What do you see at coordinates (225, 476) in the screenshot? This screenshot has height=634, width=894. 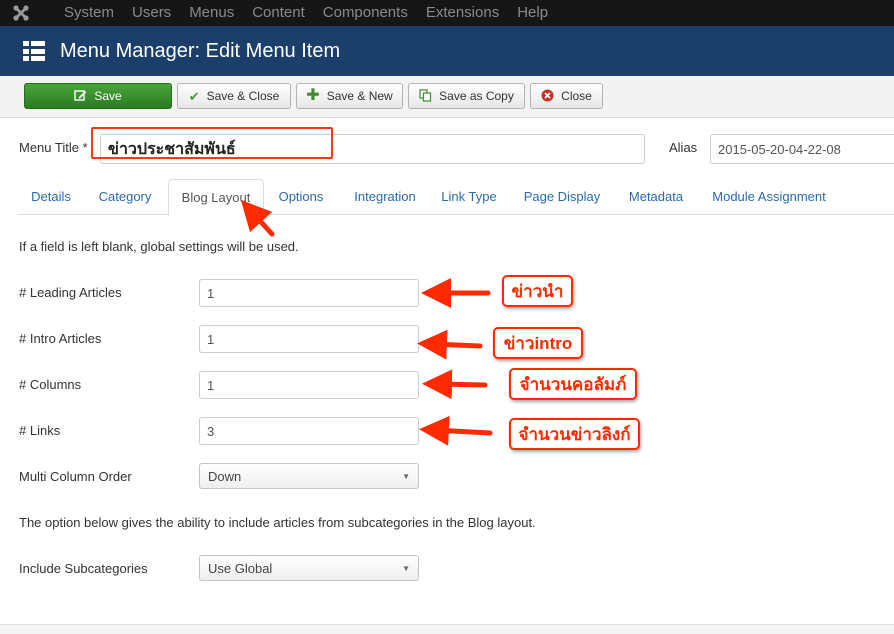 I see `multi-column-order-value: Down` at bounding box center [225, 476].